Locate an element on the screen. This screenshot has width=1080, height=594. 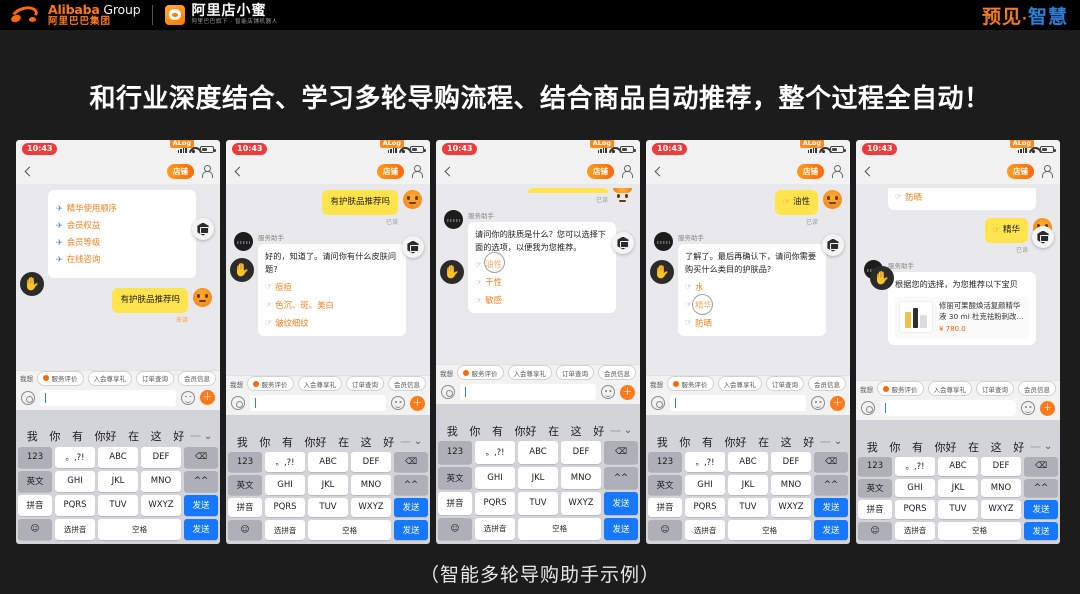
option-item: ☞ 痘痘 is located at coordinates (332, 287).